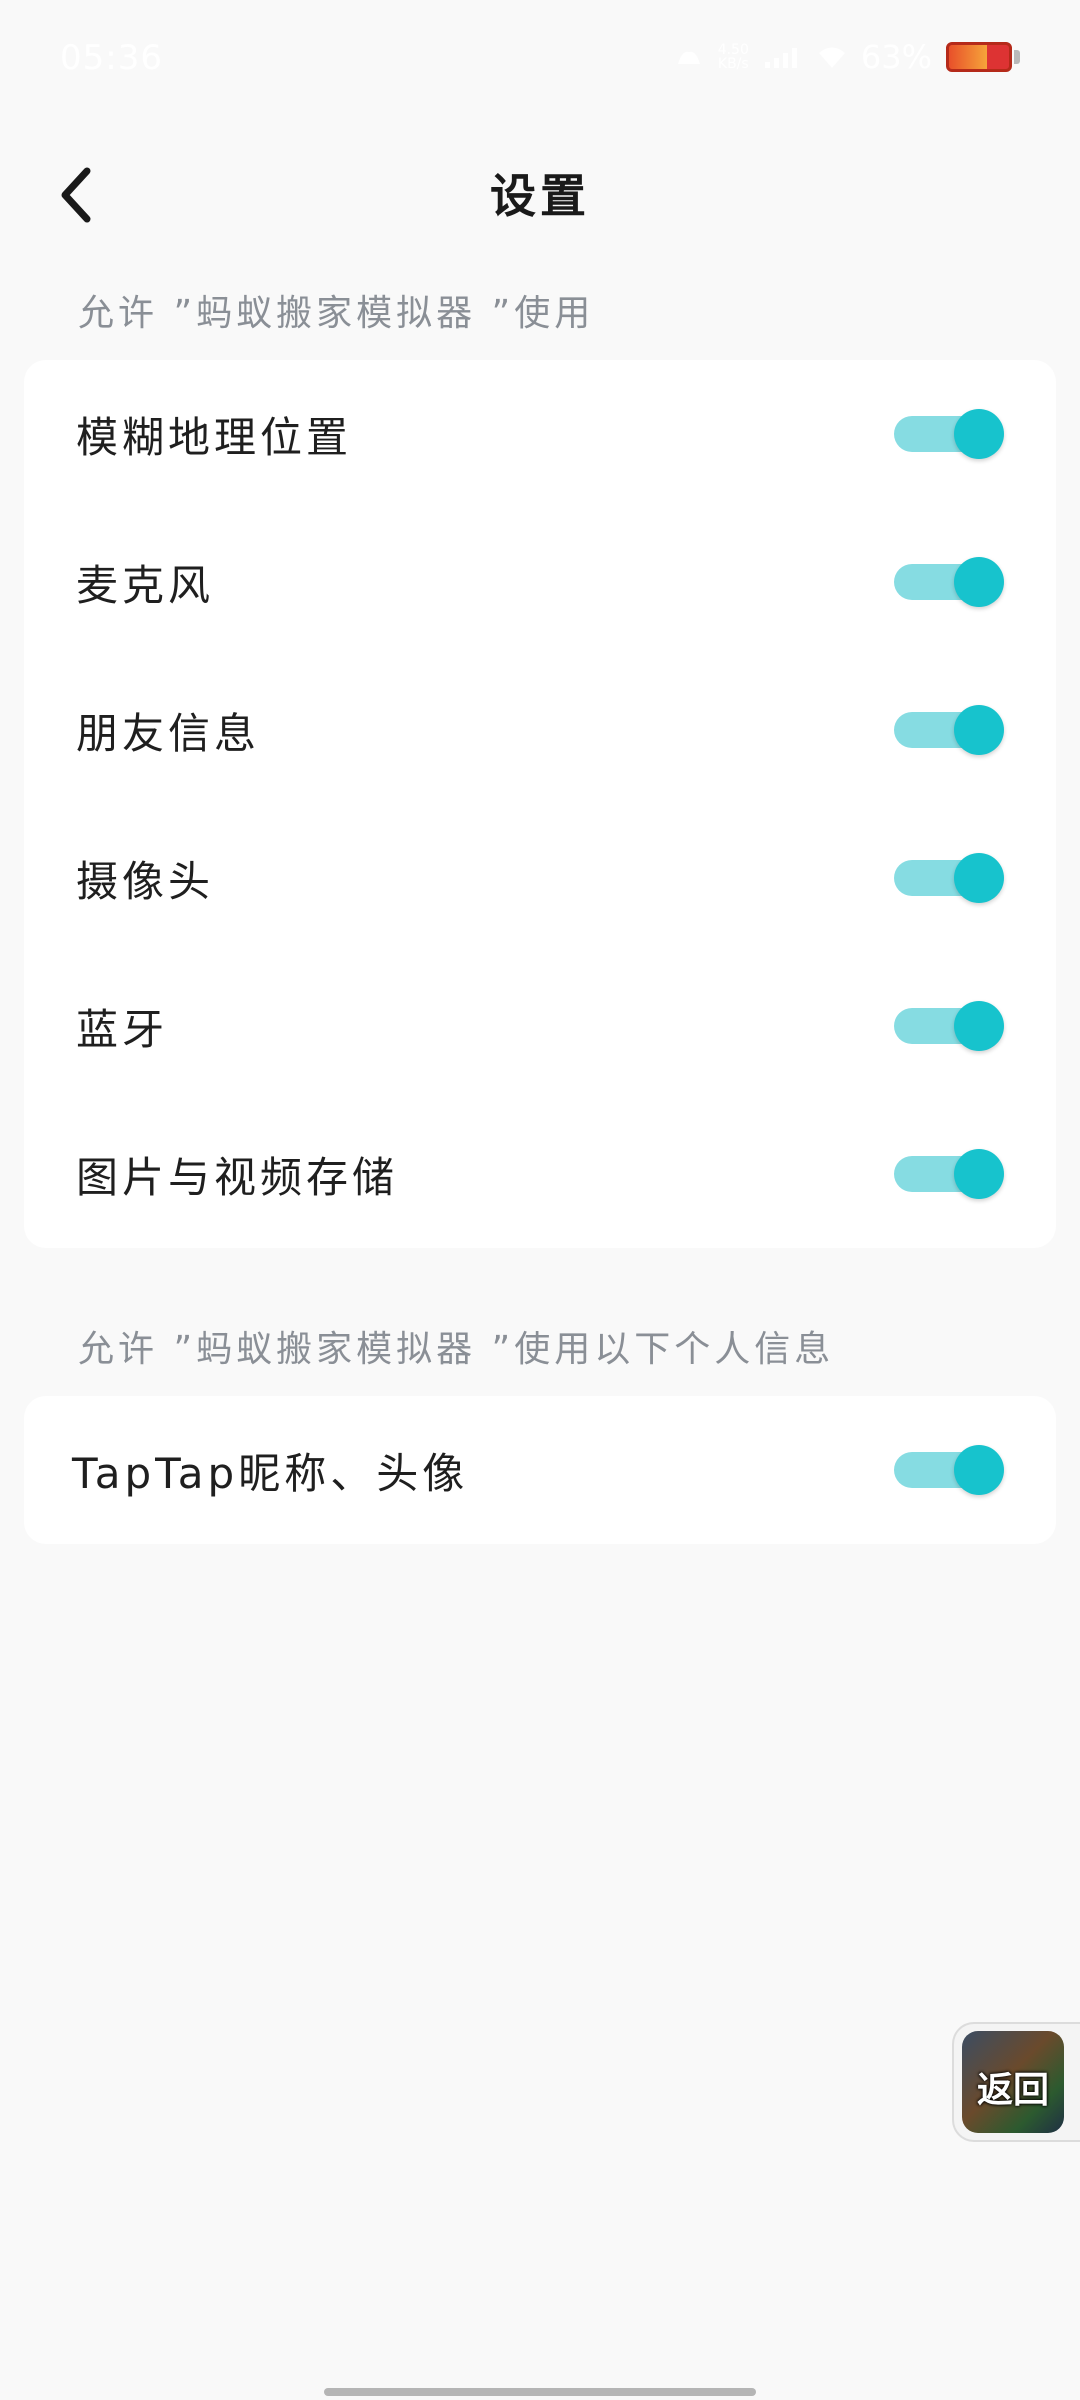  I want to click on return-label: 返回, so click(1012, 2090).